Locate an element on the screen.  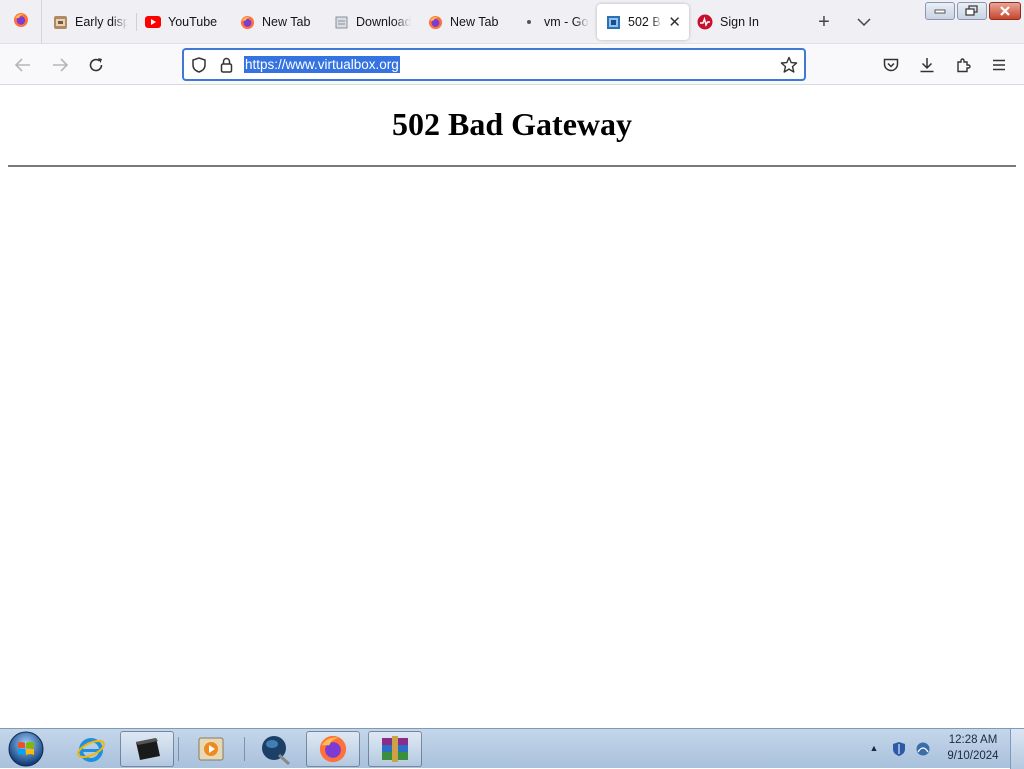
network-globe-icon is located at coordinates (276, 750).